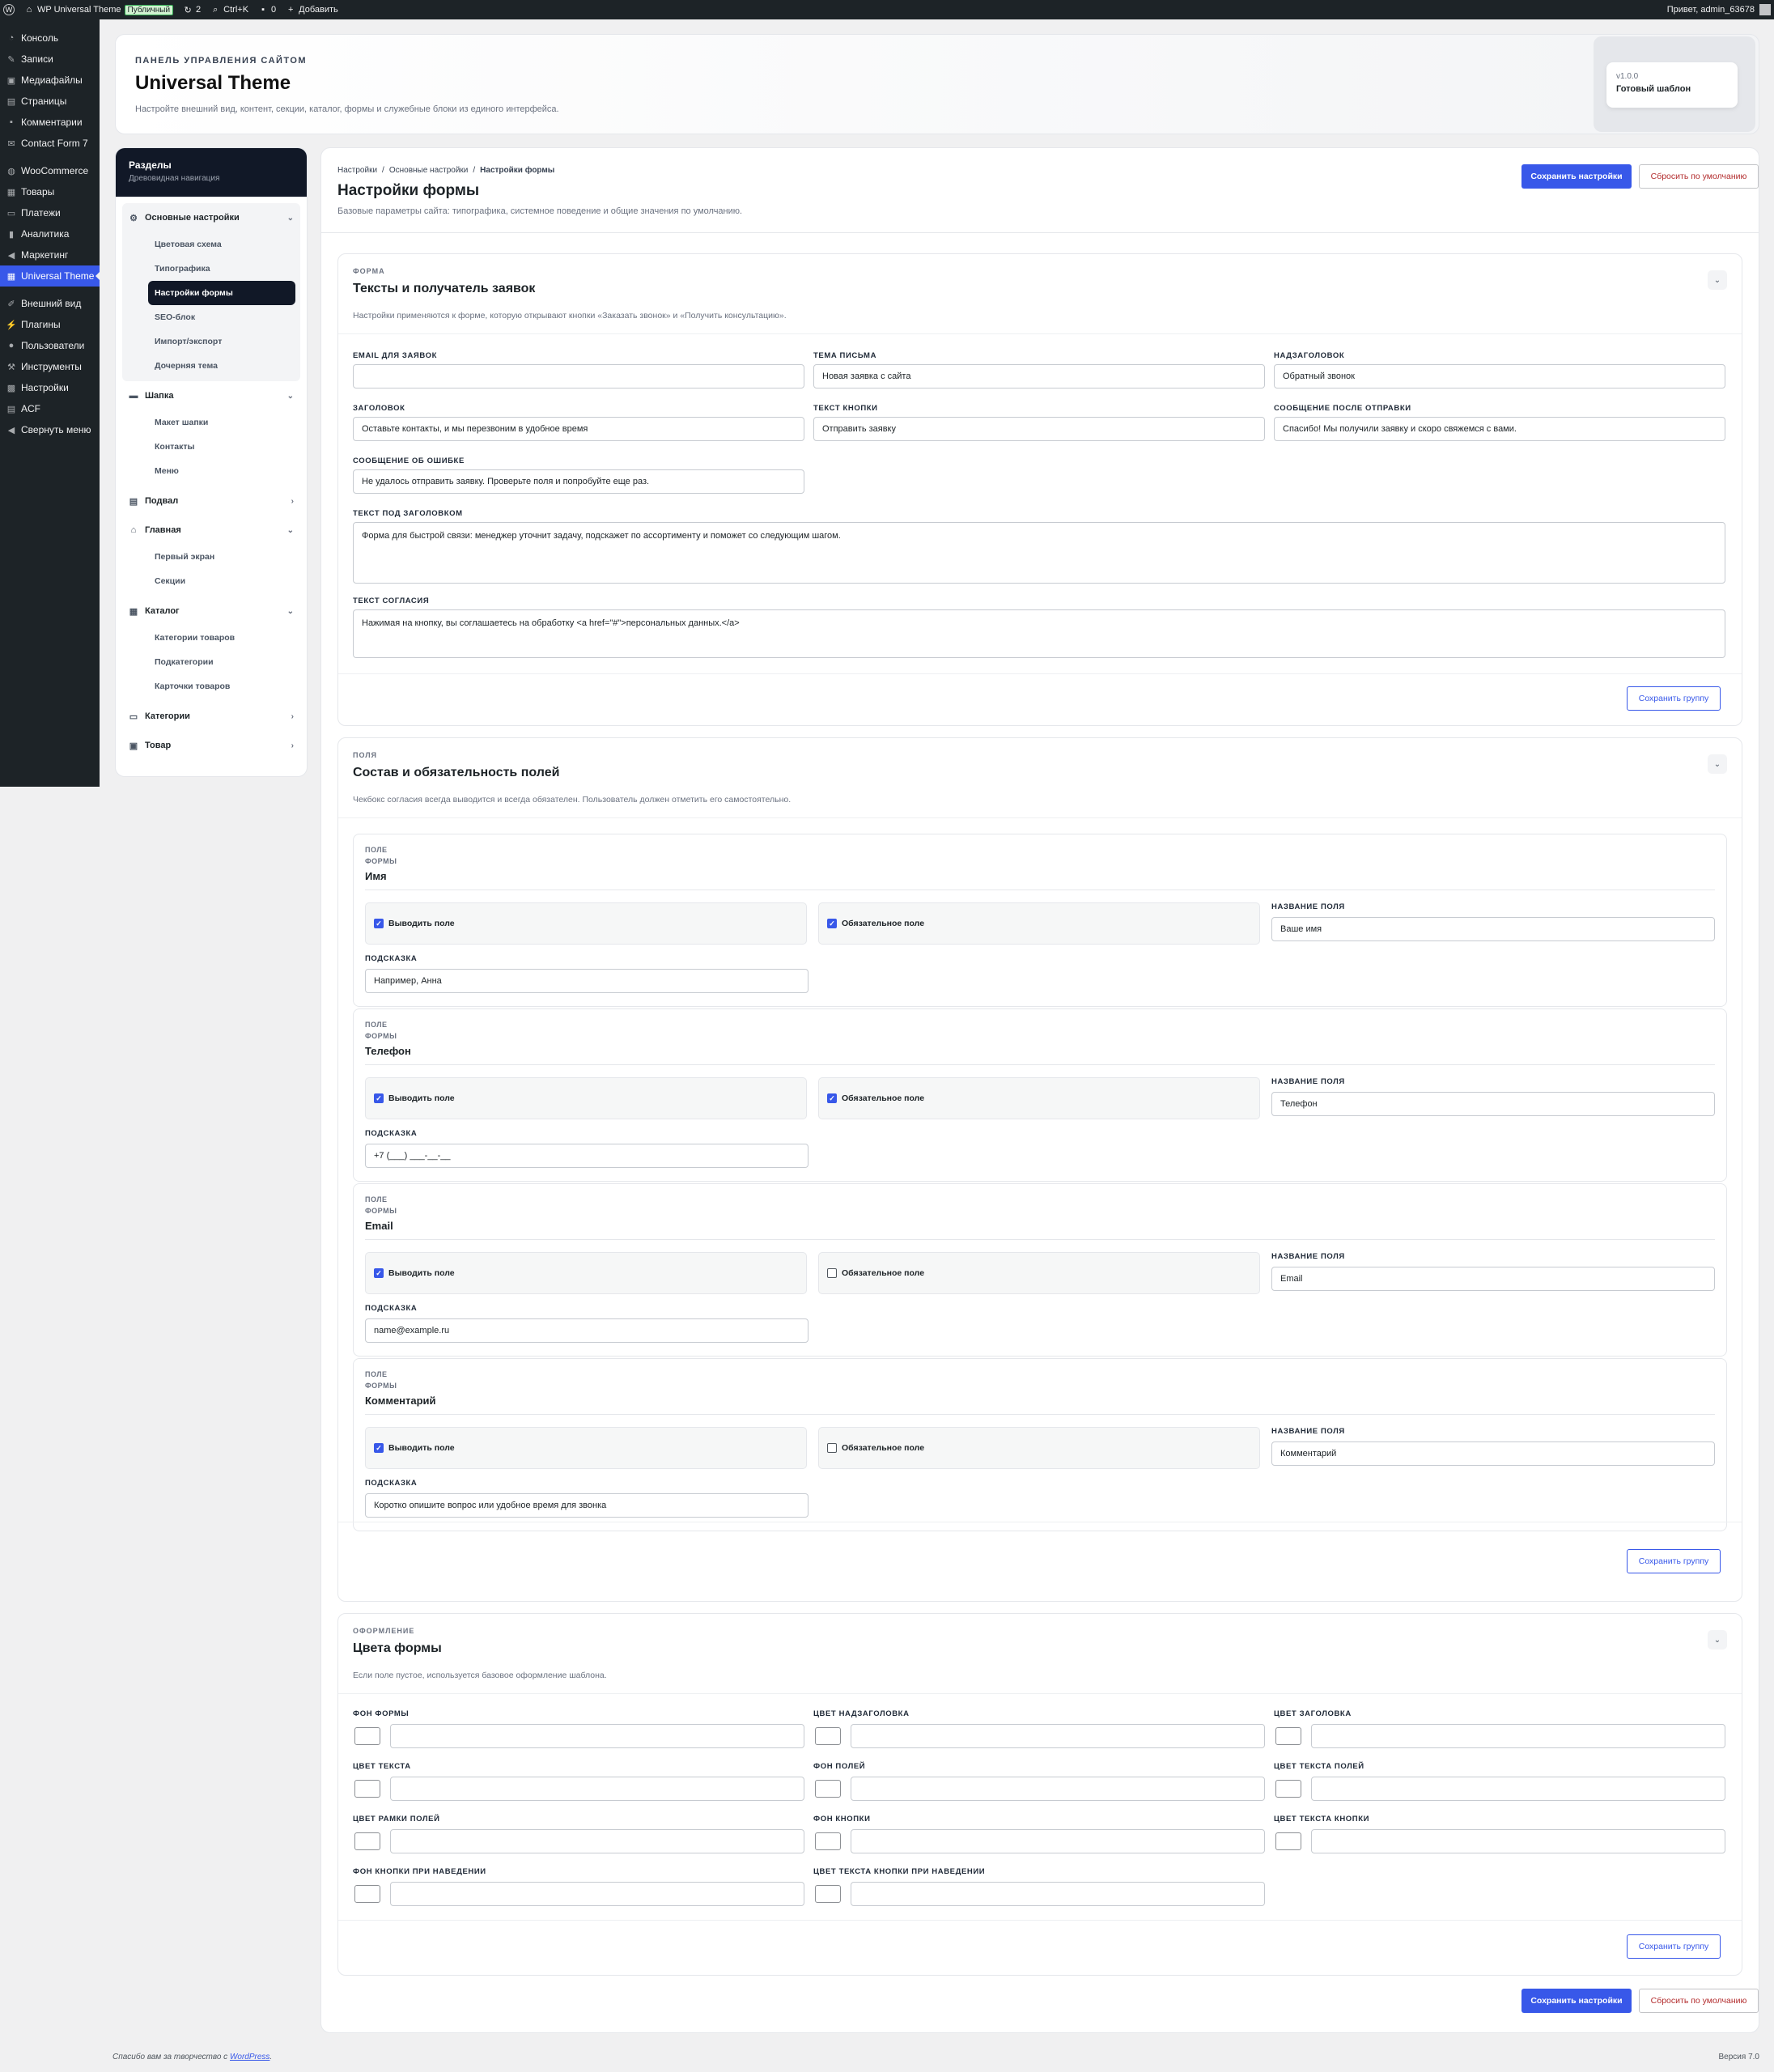  Describe the element at coordinates (50, 276) in the screenshot. I see `admin-menu-item: ▦ Universal Theme` at that location.